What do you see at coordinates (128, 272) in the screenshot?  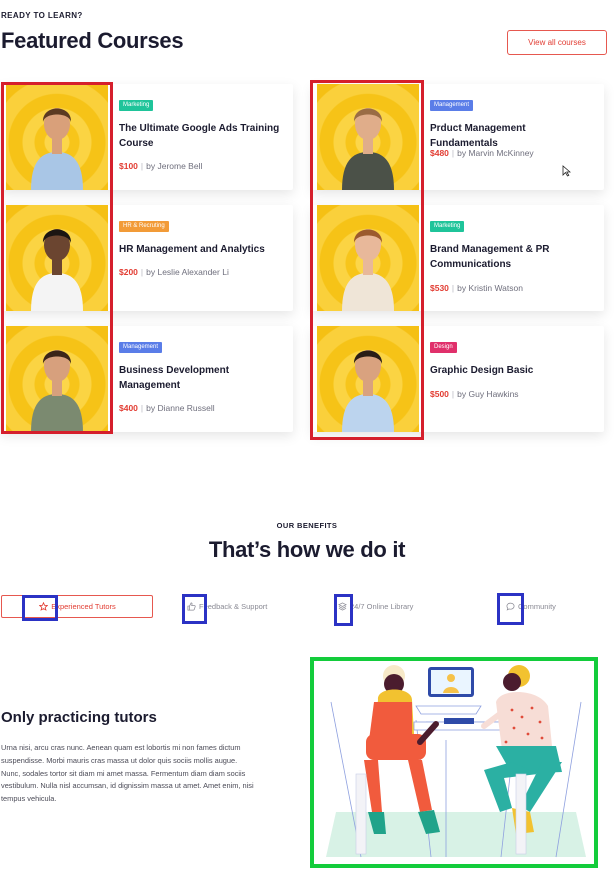 I see `course-price: $200` at bounding box center [128, 272].